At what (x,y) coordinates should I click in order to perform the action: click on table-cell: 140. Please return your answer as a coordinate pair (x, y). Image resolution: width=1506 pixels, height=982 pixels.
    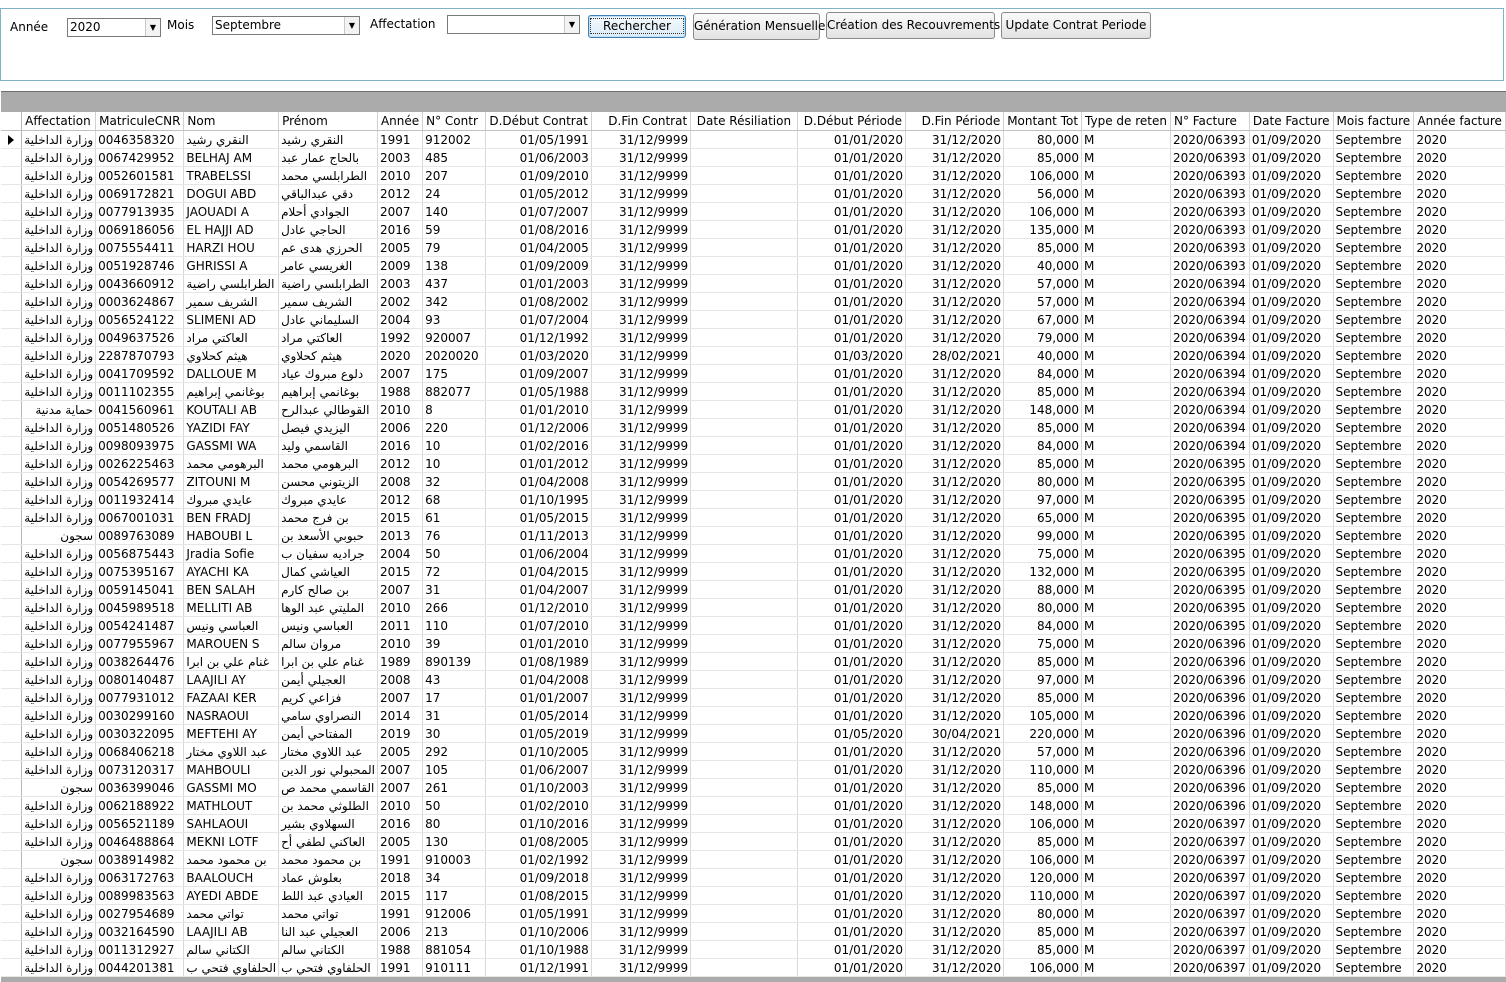
    Looking at the image, I should click on (454, 211).